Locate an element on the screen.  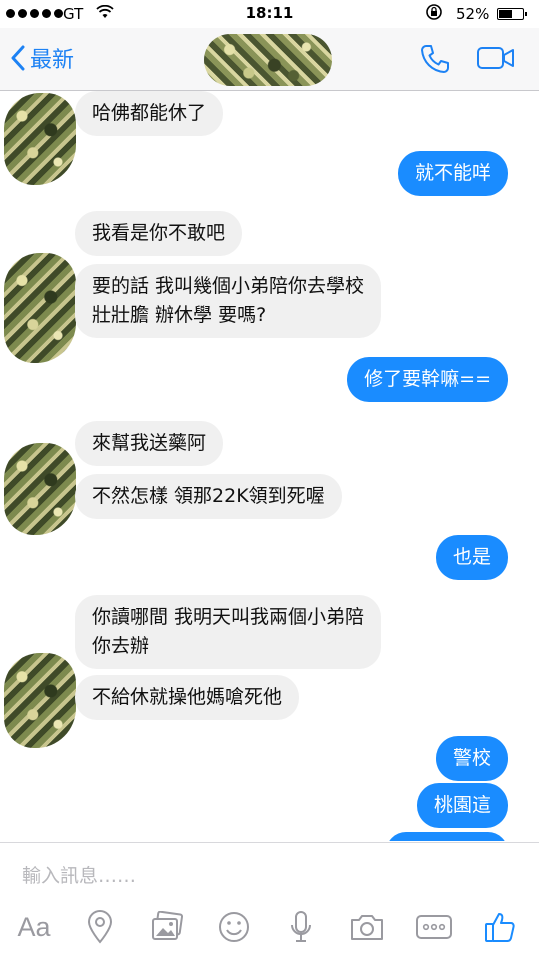
message-bubble-outgoing: 就不能咩 is located at coordinates (452, 173).